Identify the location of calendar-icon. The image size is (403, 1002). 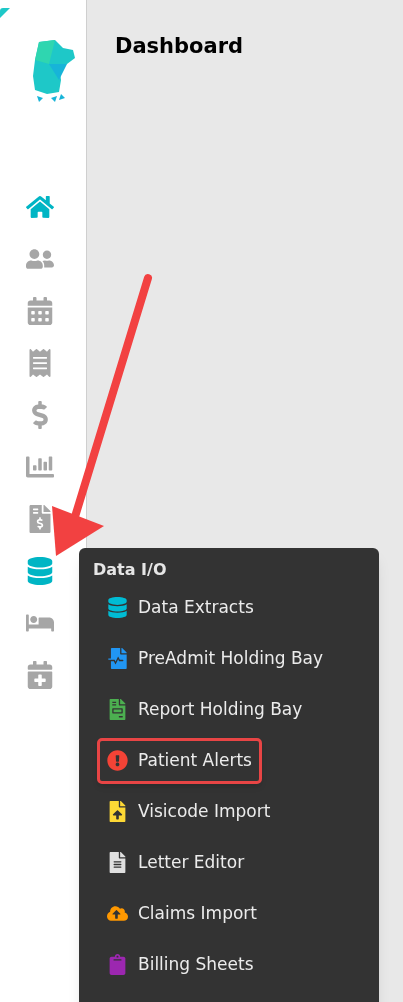
(40, 311).